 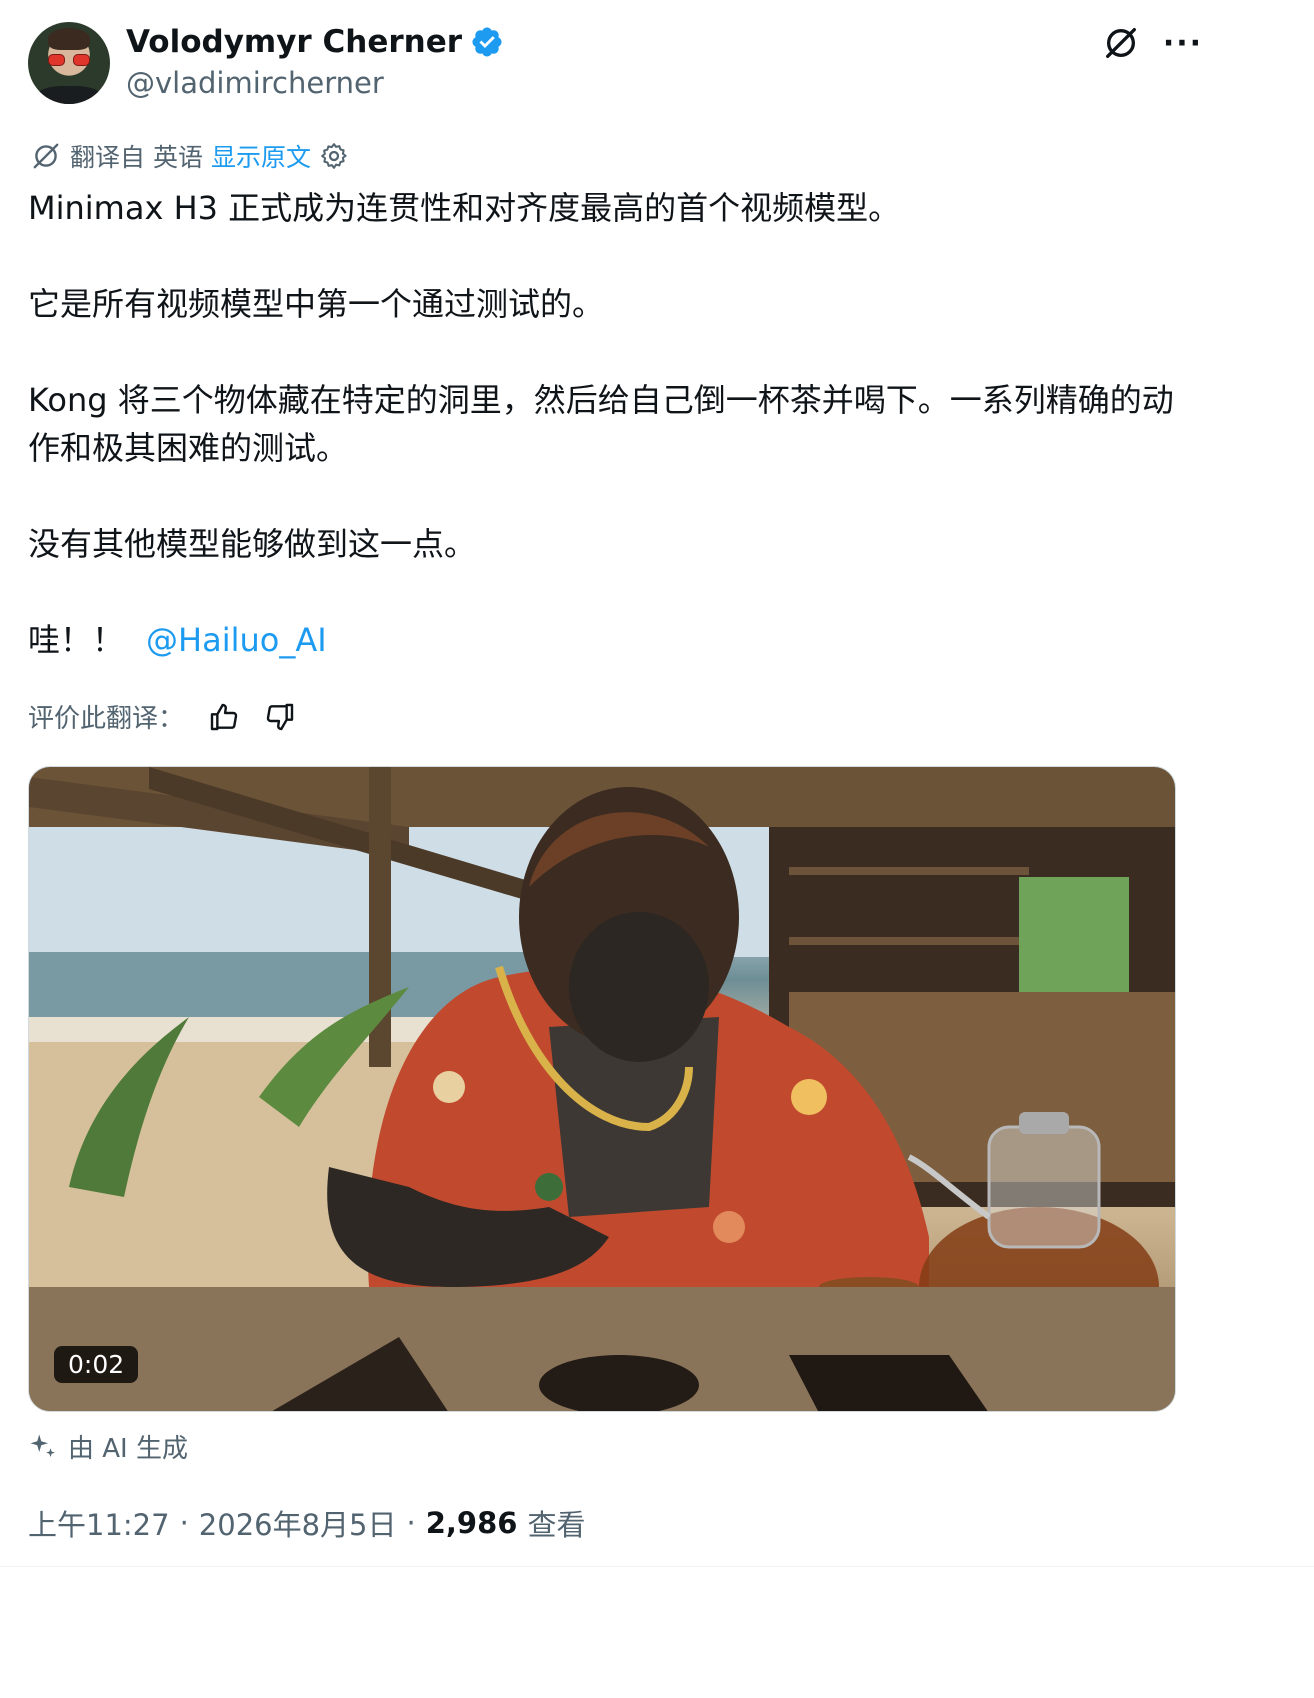 I want to click on author-name: Volodymyr Cherner, so click(x=294, y=42).